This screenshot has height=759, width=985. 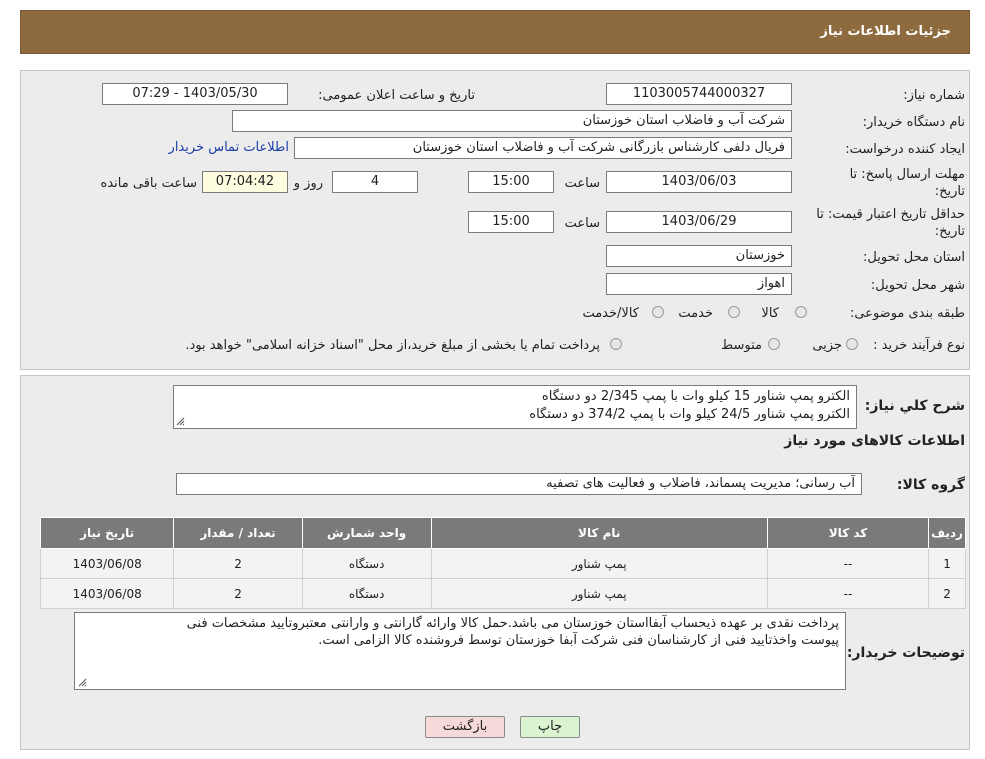 What do you see at coordinates (827, 345) in the screenshot?
I see `process-option-minor: جزیی` at bounding box center [827, 345].